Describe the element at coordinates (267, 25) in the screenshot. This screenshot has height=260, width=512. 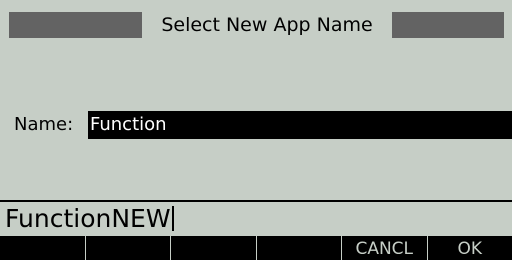
I see `dialog-title: Select New App Name` at that location.